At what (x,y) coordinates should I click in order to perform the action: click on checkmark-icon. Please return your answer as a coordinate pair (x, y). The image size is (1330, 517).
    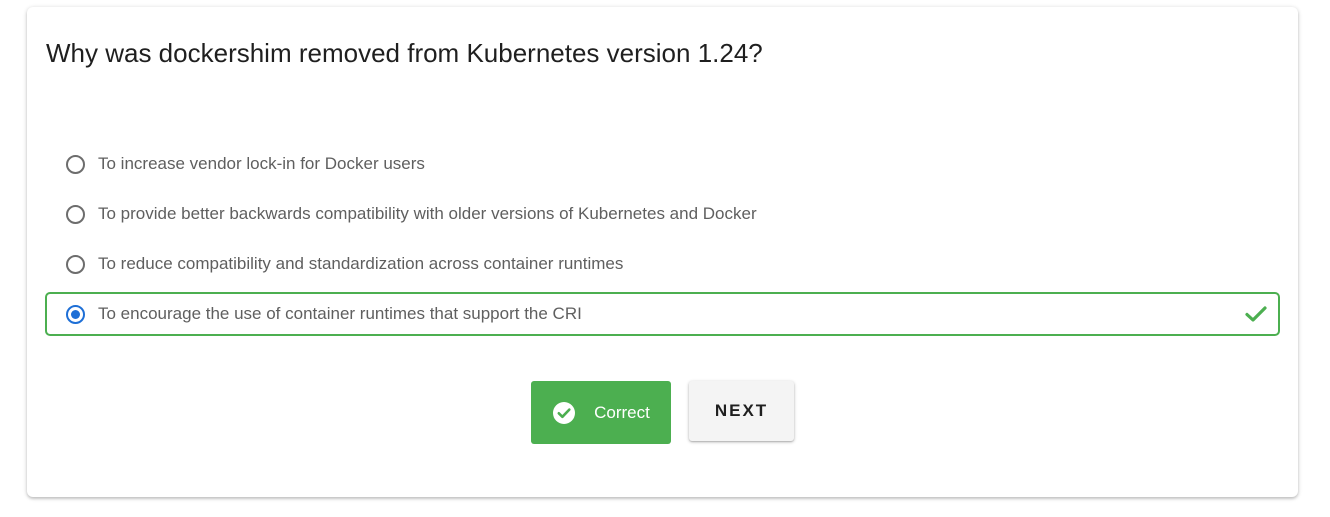
    Looking at the image, I should click on (1256, 314).